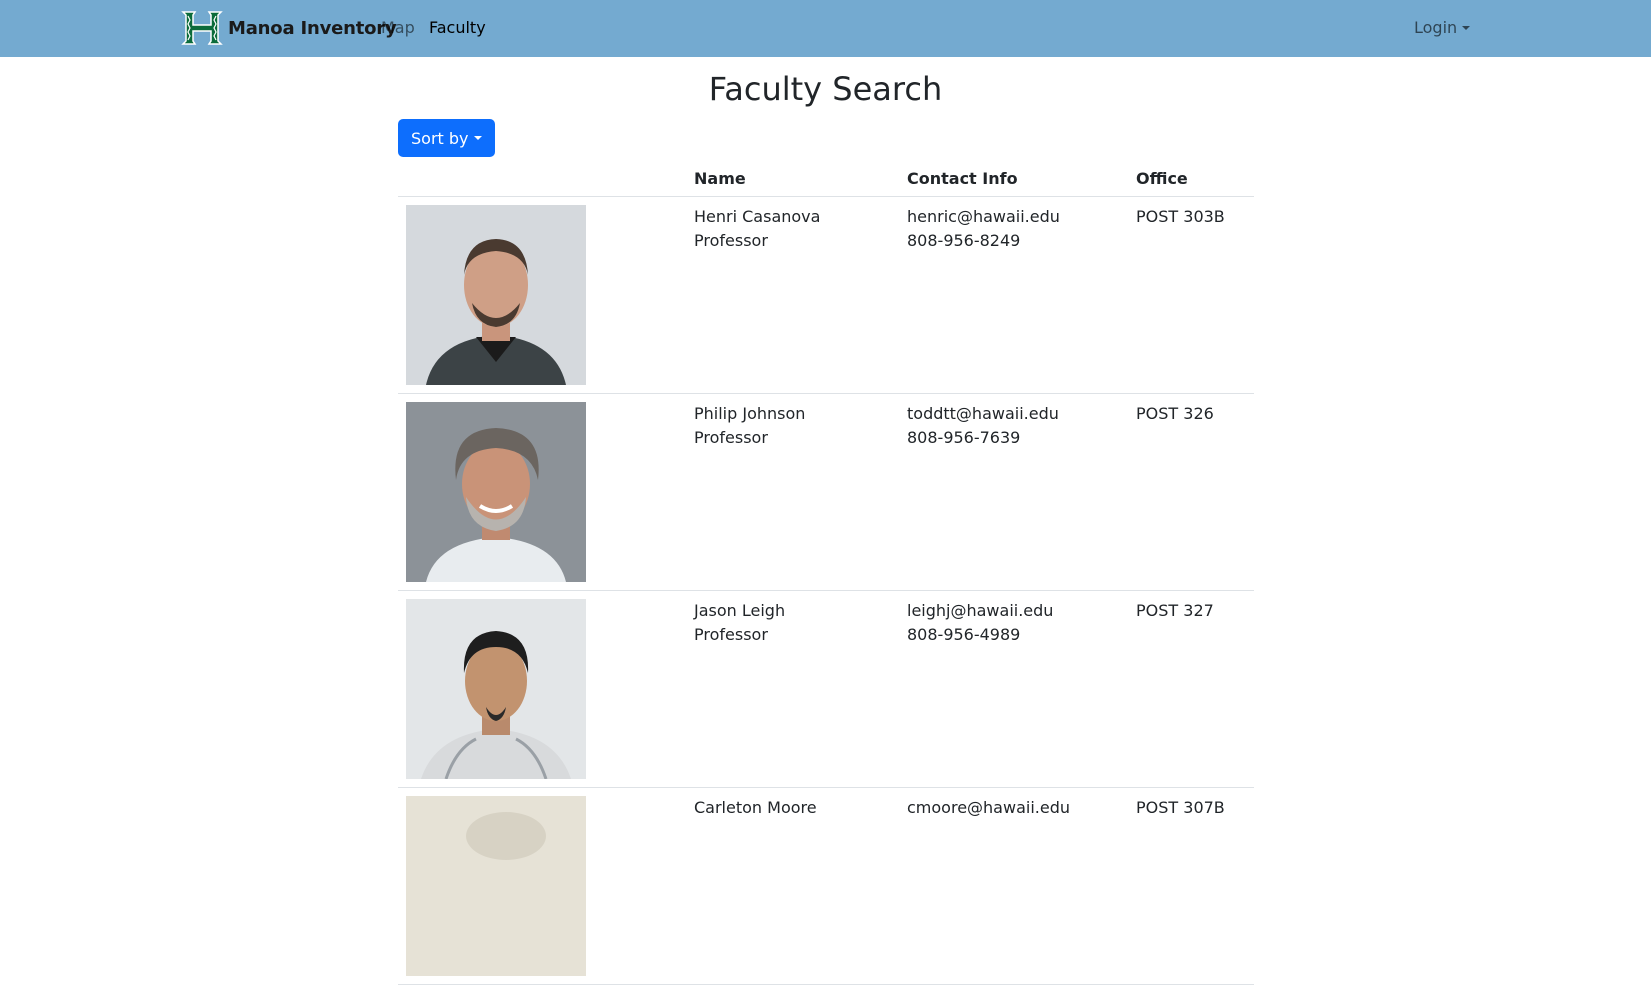 Image resolution: width=1651 pixels, height=985 pixels. What do you see at coordinates (964, 240) in the screenshot?
I see `faculty-phone: 808-956-8249` at bounding box center [964, 240].